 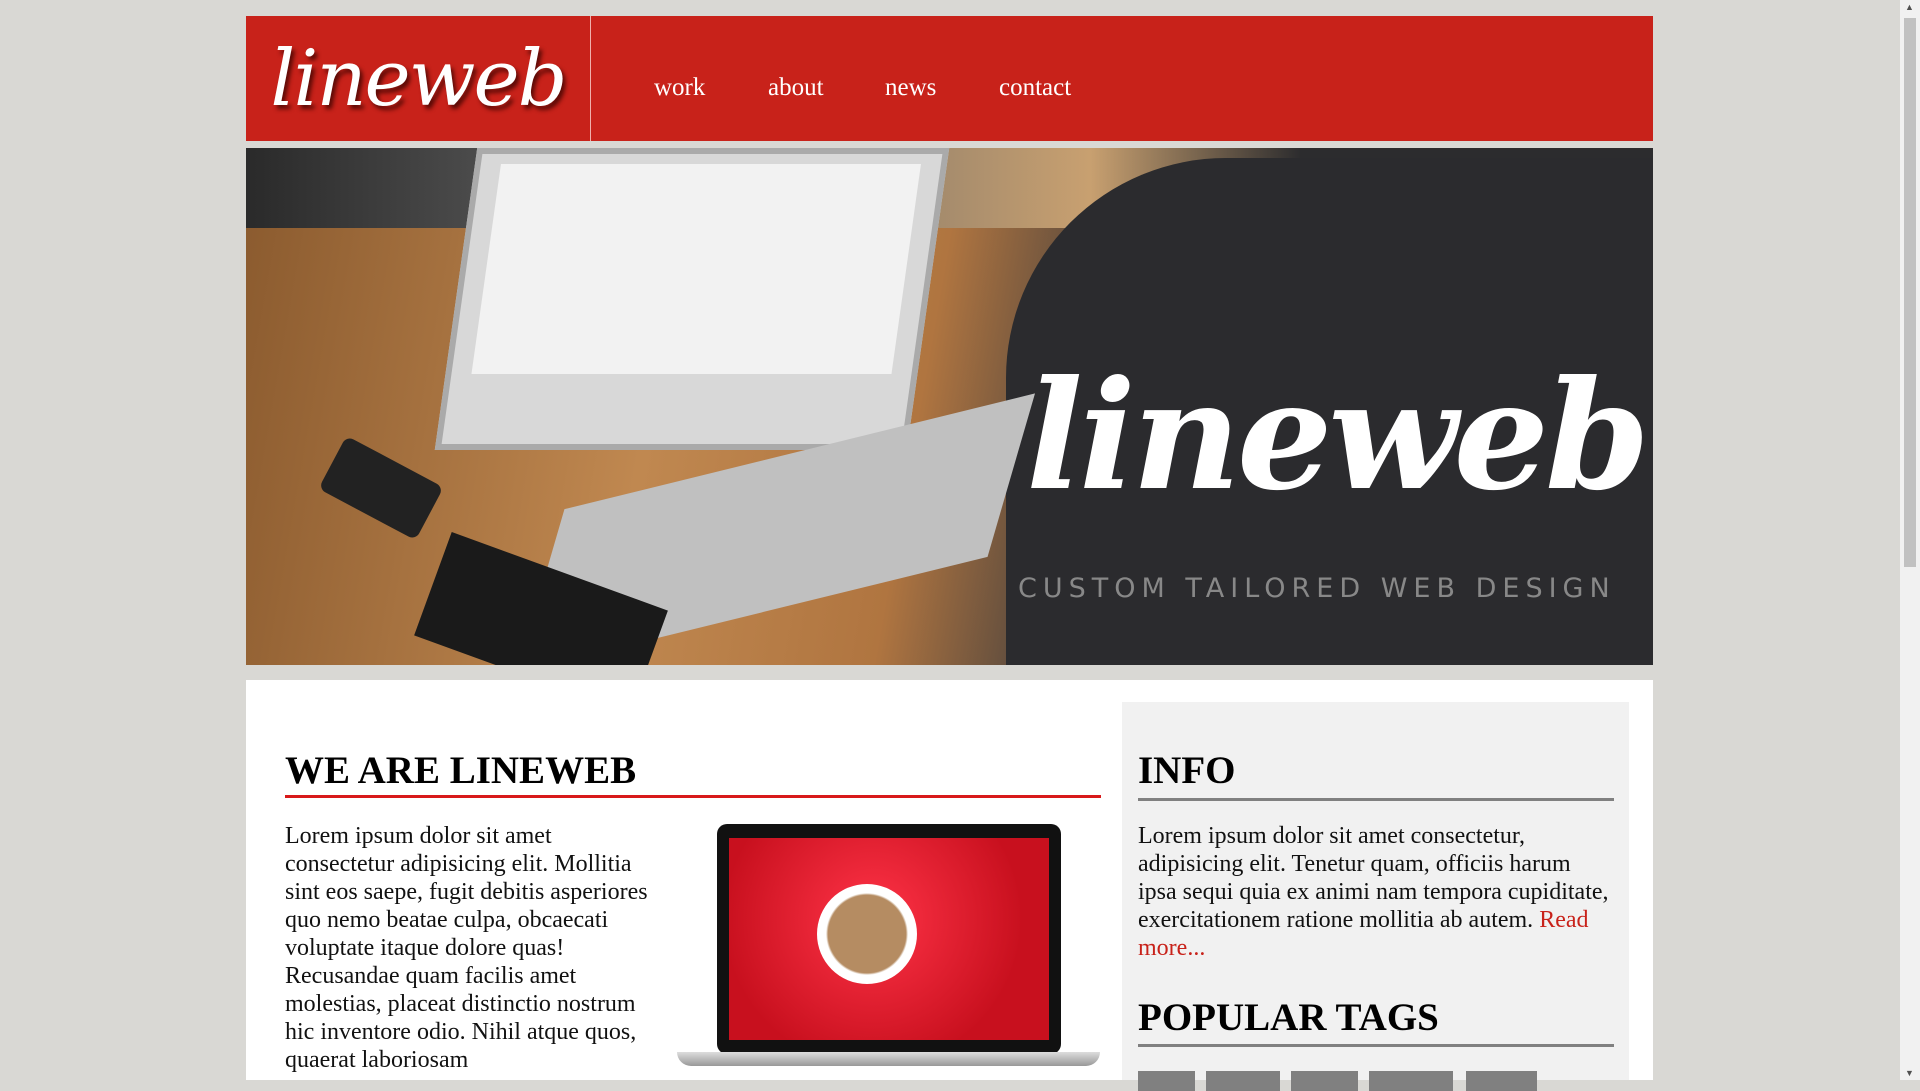 I want to click on nav-contact: contact, so click(x=1035, y=88).